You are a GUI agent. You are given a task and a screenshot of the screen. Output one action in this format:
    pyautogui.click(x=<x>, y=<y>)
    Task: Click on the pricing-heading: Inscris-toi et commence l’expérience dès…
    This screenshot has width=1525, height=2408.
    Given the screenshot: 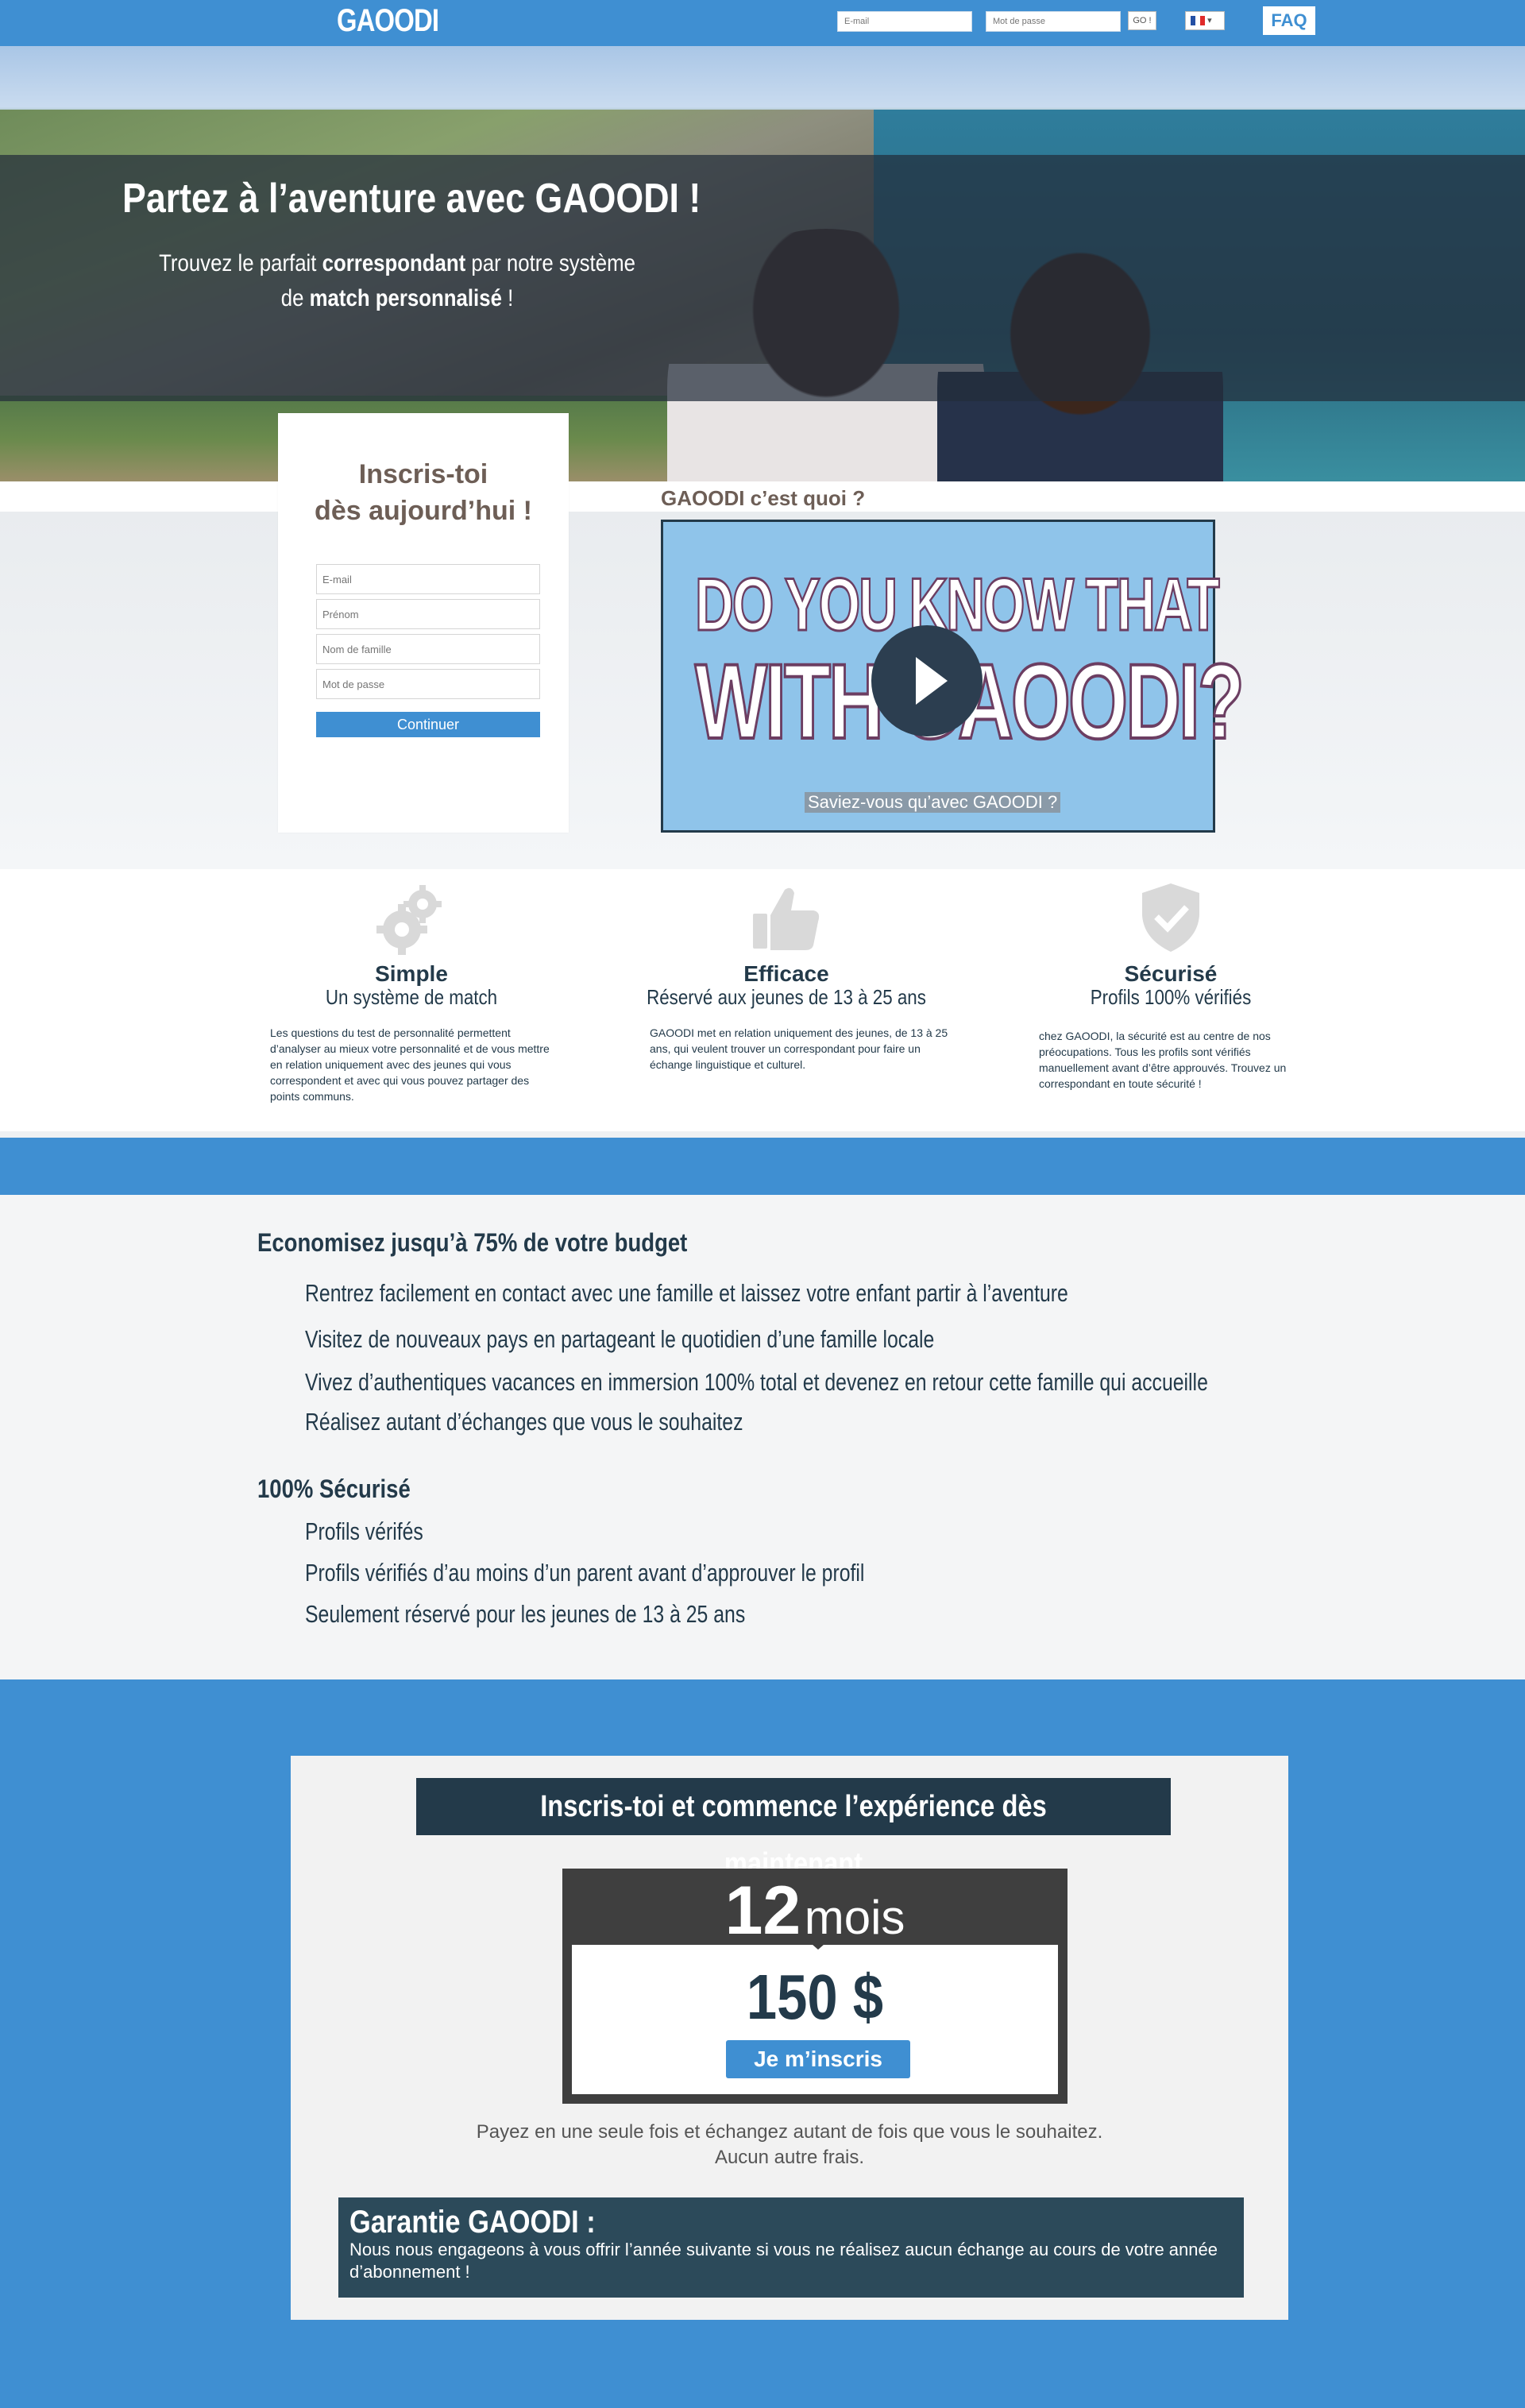 What is the action you would take?
    pyautogui.click(x=794, y=1829)
    